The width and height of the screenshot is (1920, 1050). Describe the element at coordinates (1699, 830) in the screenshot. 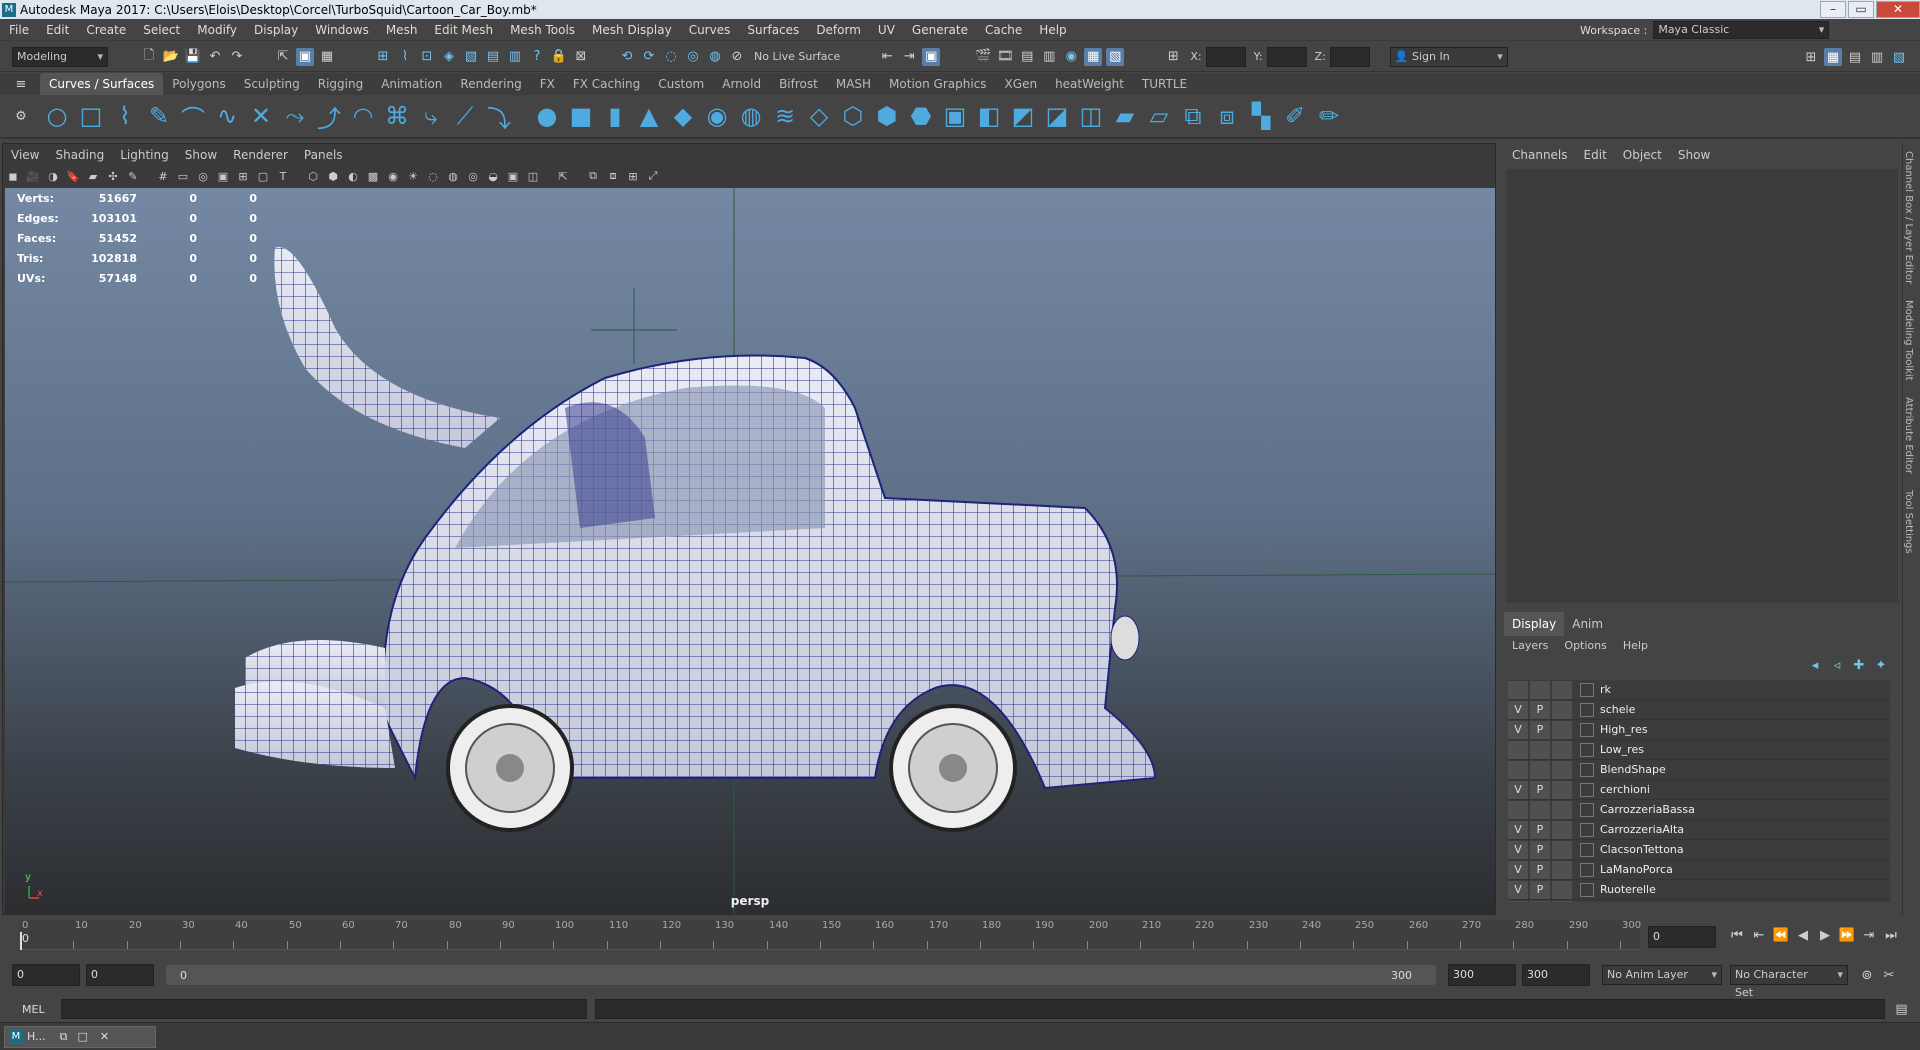

I see `layer-row: V P CarrozzeriaAlta` at that location.